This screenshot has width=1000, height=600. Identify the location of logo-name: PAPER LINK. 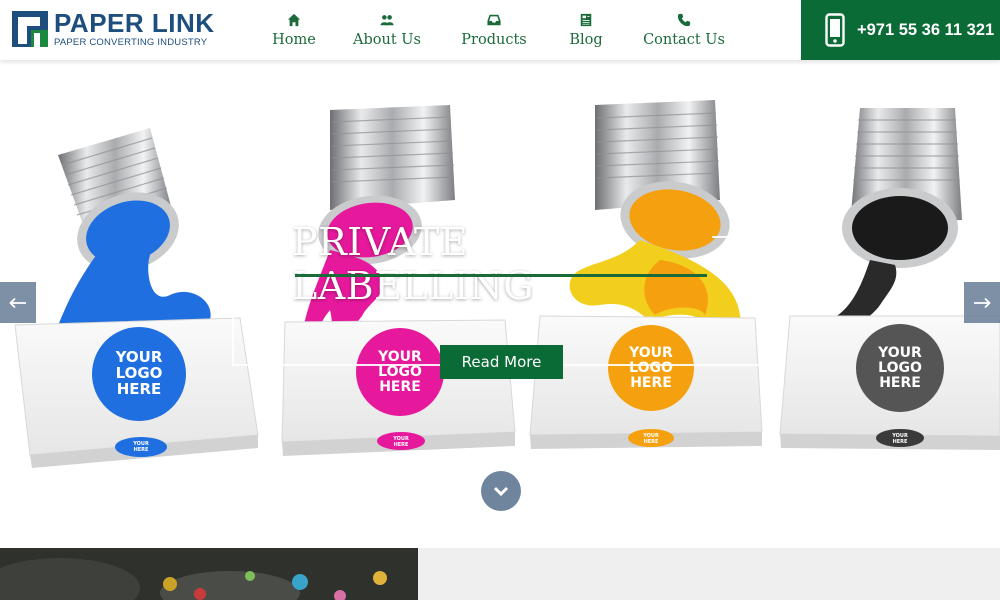
(134, 23).